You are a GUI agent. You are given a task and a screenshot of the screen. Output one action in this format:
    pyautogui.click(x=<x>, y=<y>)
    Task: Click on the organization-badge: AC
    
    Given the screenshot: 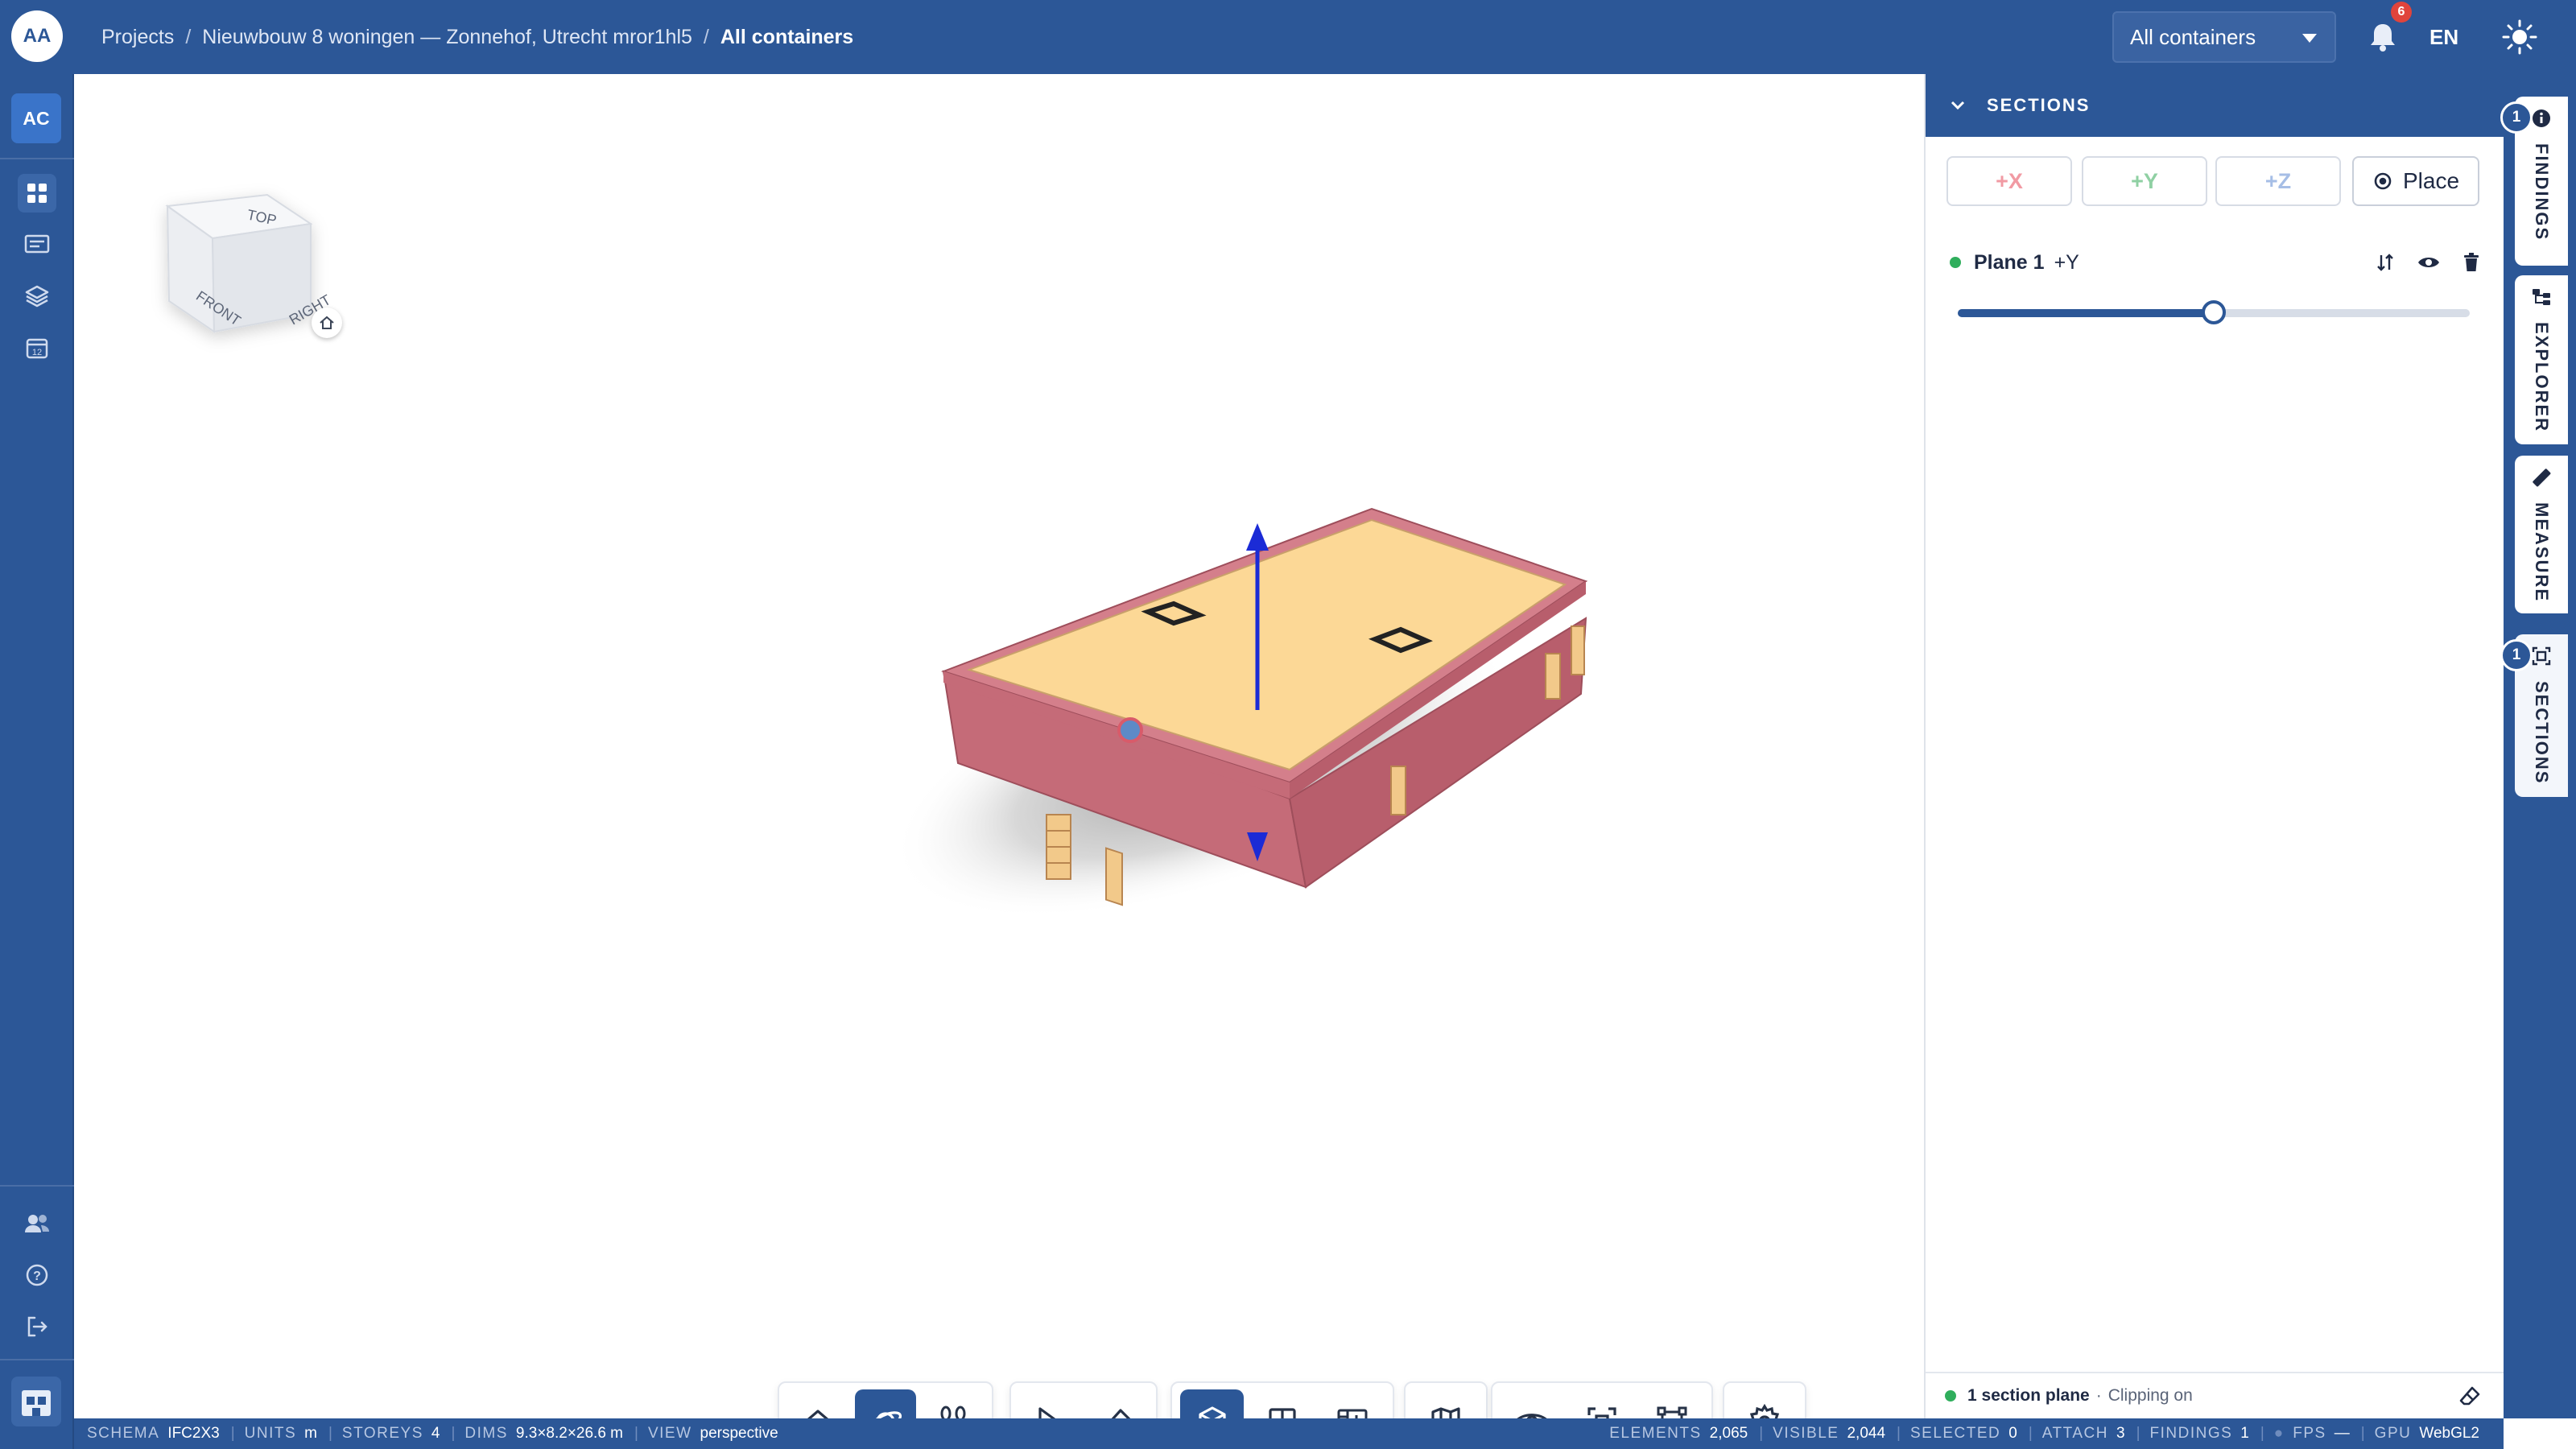 What is the action you would take?
    pyautogui.click(x=36, y=118)
    